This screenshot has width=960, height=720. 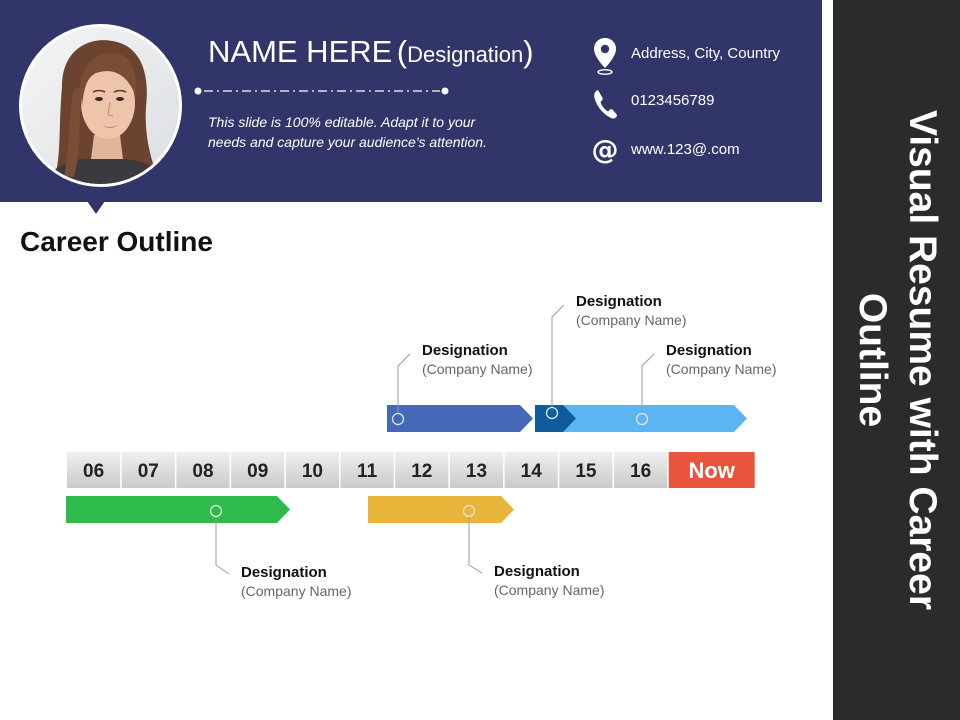 I want to click on year-label-08: 08, so click(x=202, y=471).